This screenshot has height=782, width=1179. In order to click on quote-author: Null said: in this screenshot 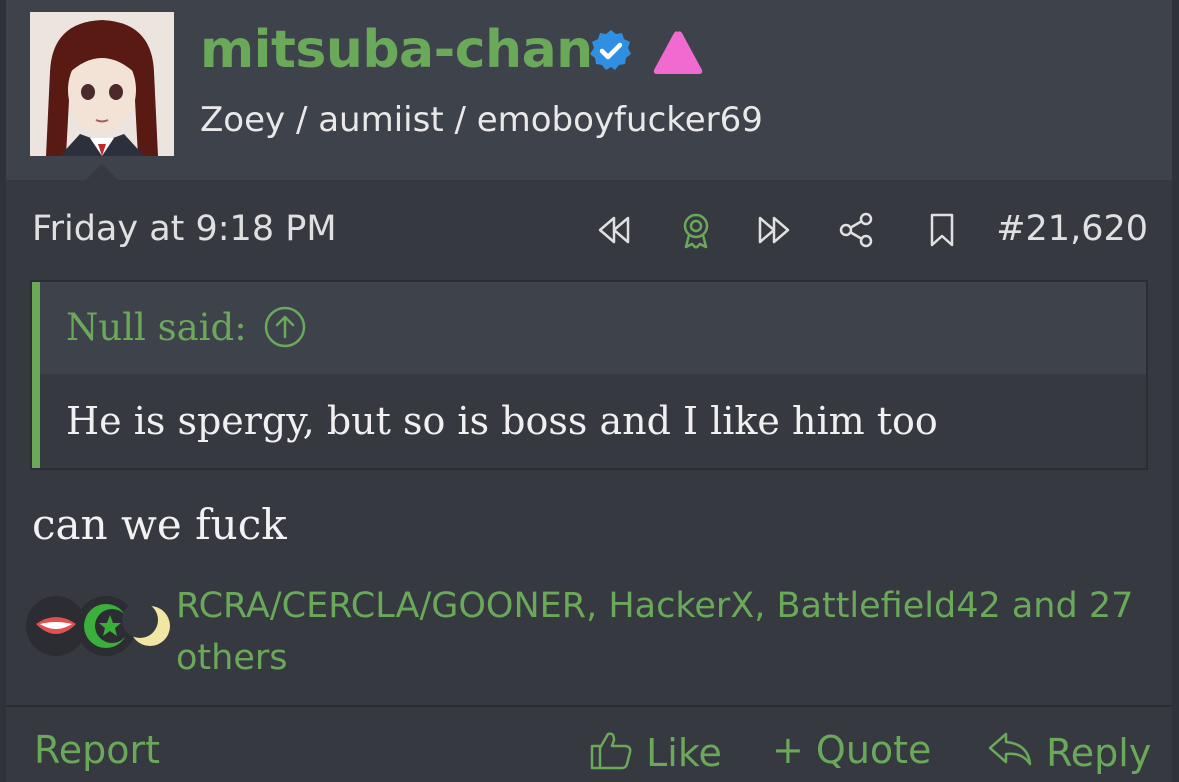, I will do `click(156, 328)`.